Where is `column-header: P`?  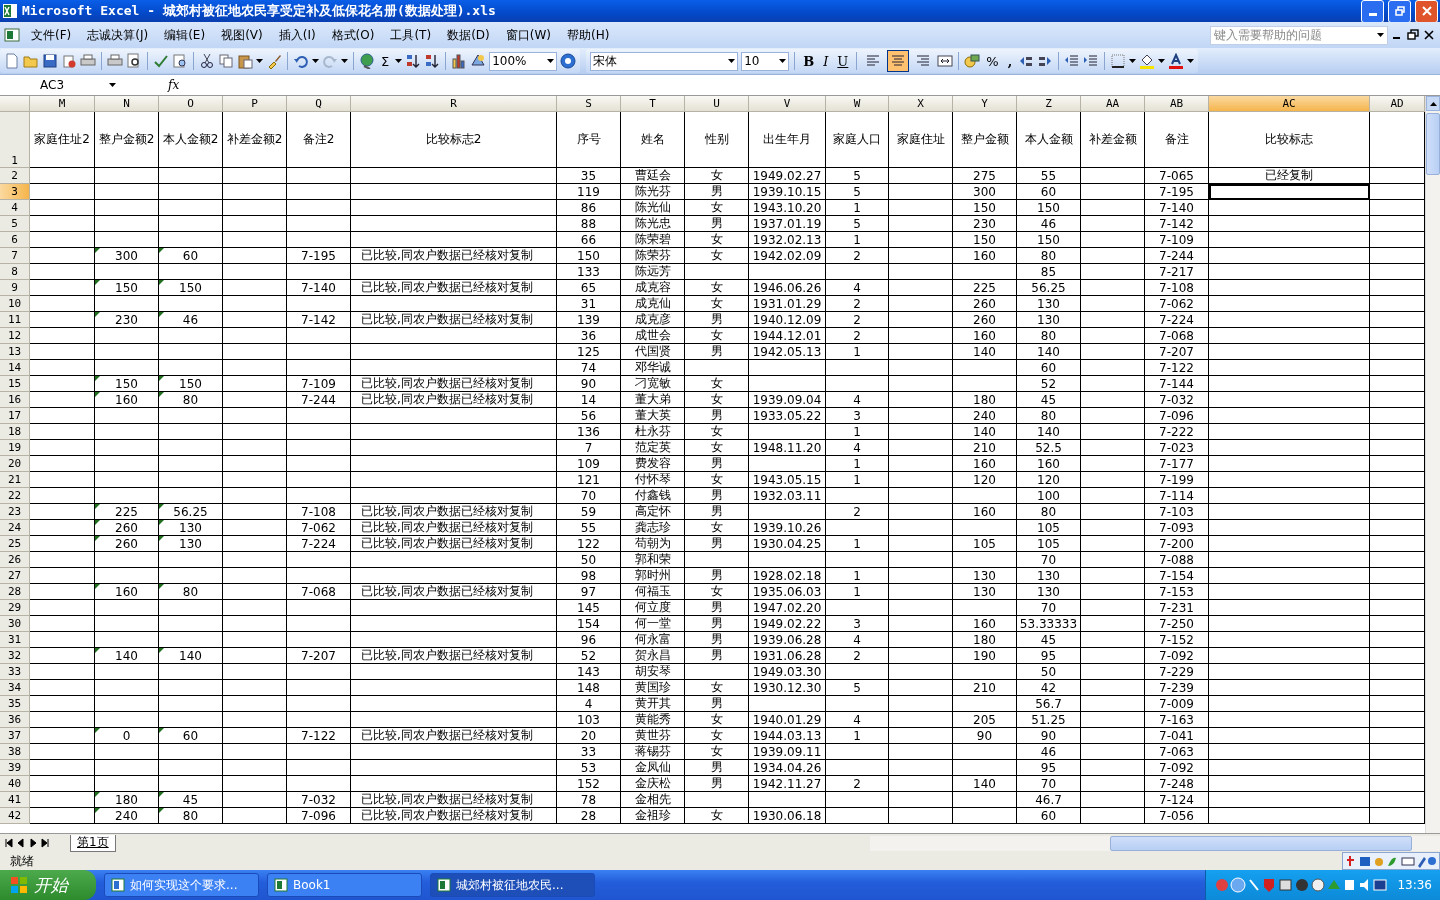 column-header: P is located at coordinates (255, 104).